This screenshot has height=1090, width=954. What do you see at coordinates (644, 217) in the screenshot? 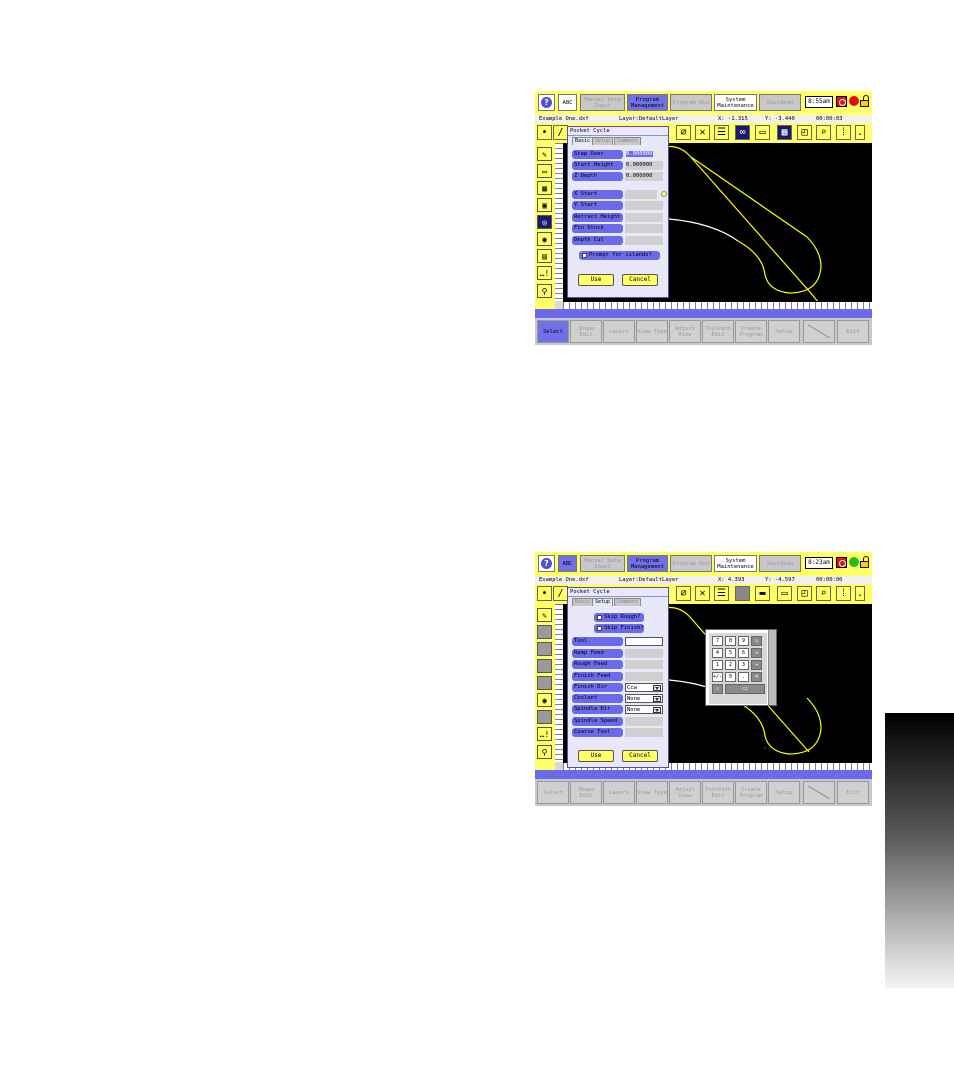
I see `retract-height-input` at bounding box center [644, 217].